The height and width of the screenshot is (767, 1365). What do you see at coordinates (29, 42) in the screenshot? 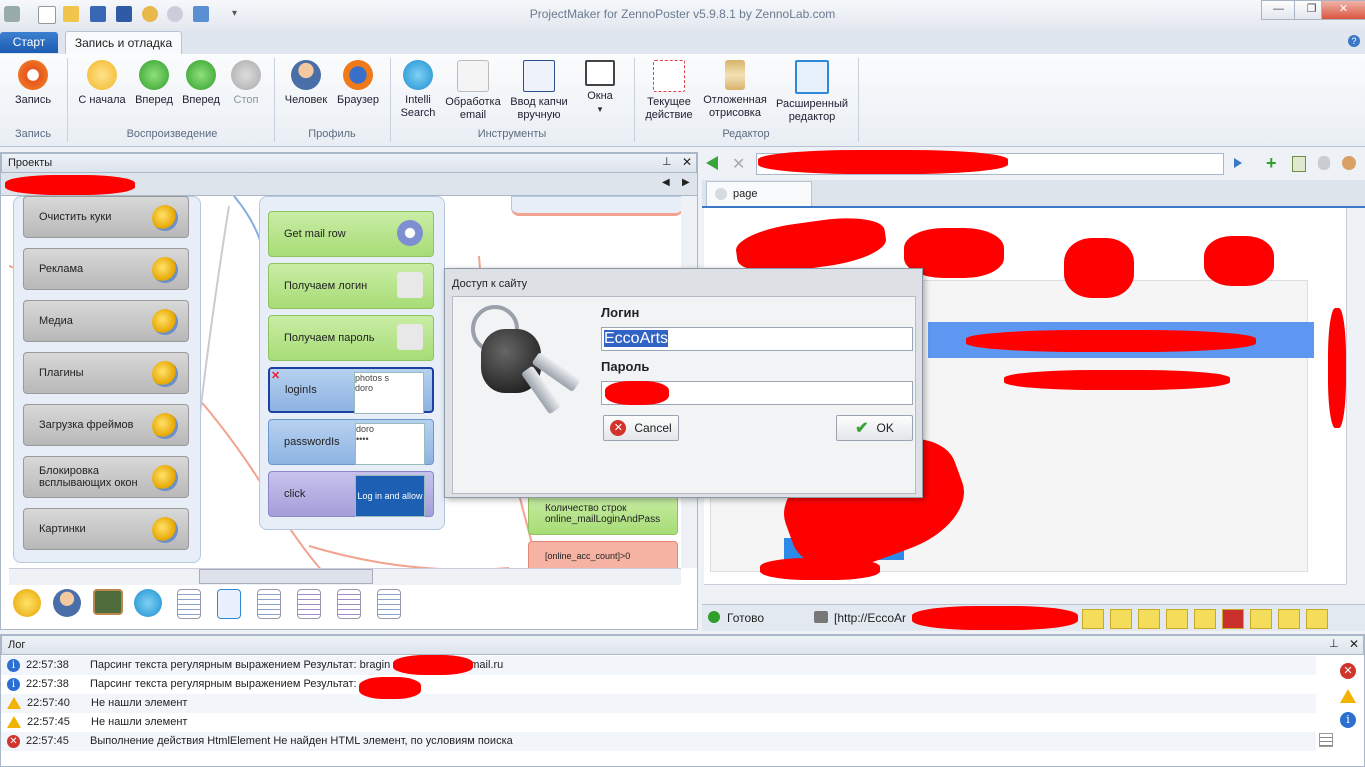
I see `tab-start: Старт` at bounding box center [29, 42].